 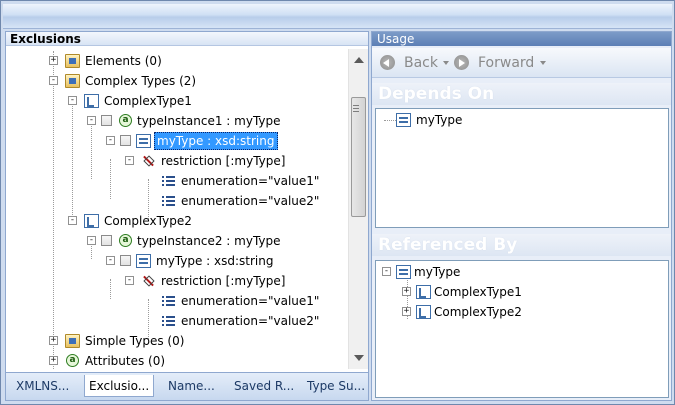 I want to click on tree-node-complextype1: - ComplexType1, so click(x=168, y=101).